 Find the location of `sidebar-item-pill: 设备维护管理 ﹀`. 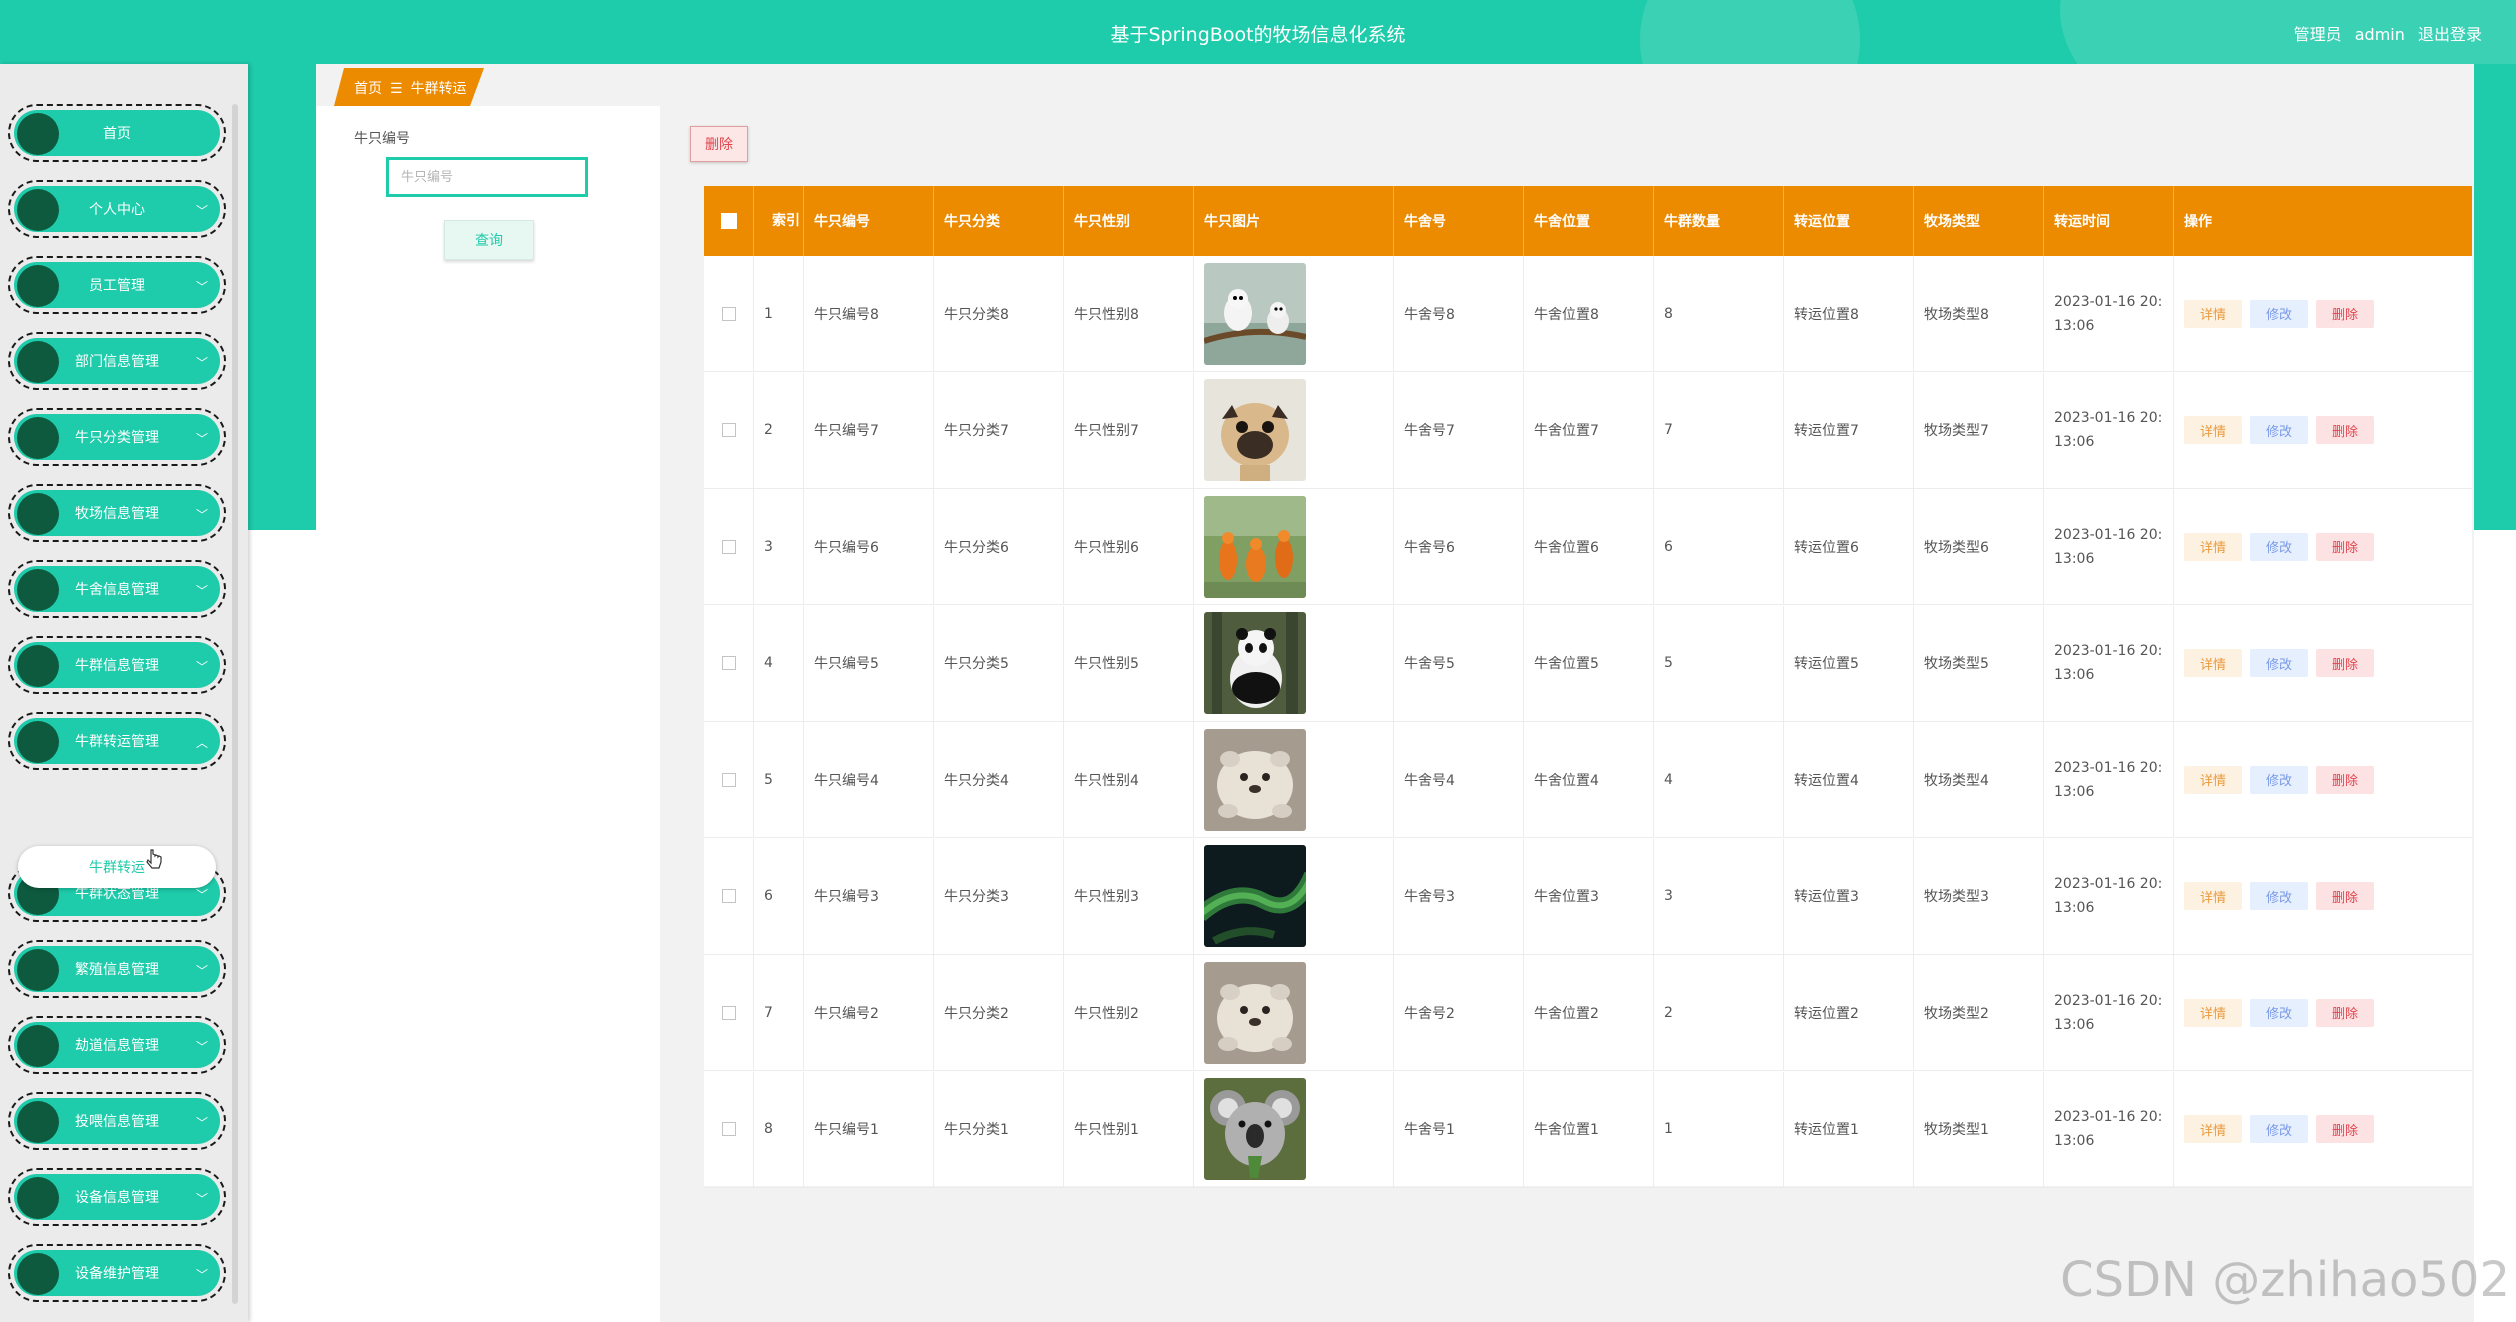

sidebar-item-pill: 设备维护管理 ﹀ is located at coordinates (117, 1273).